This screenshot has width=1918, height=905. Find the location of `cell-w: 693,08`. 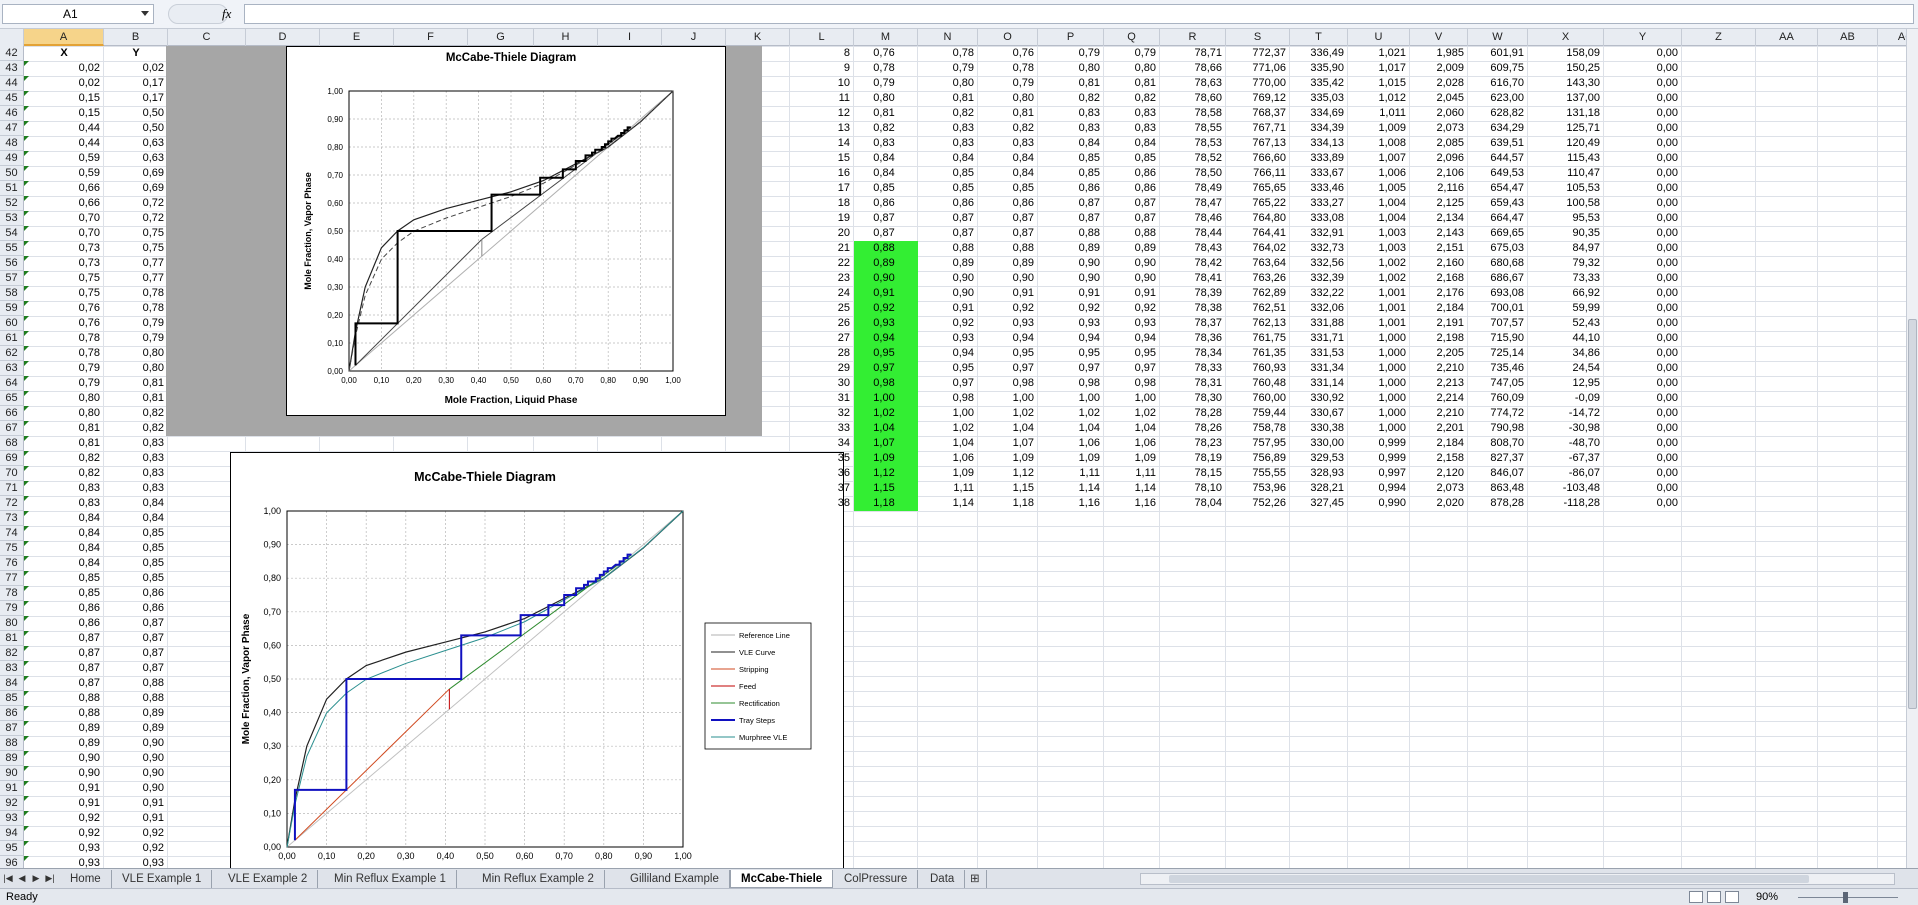

cell-w: 693,08 is located at coordinates (1498, 293).